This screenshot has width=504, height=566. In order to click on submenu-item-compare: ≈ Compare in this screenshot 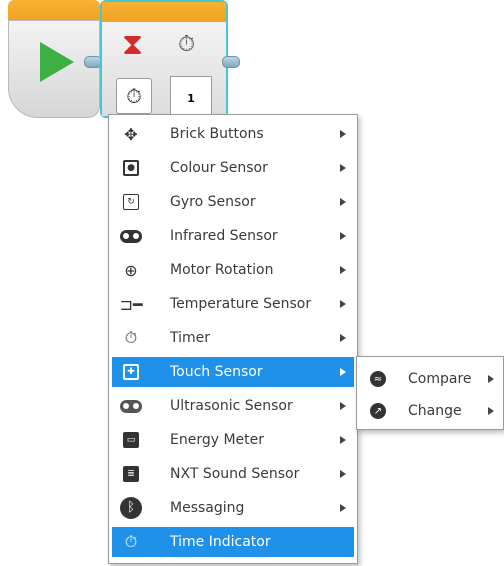, I will do `click(430, 379)`.